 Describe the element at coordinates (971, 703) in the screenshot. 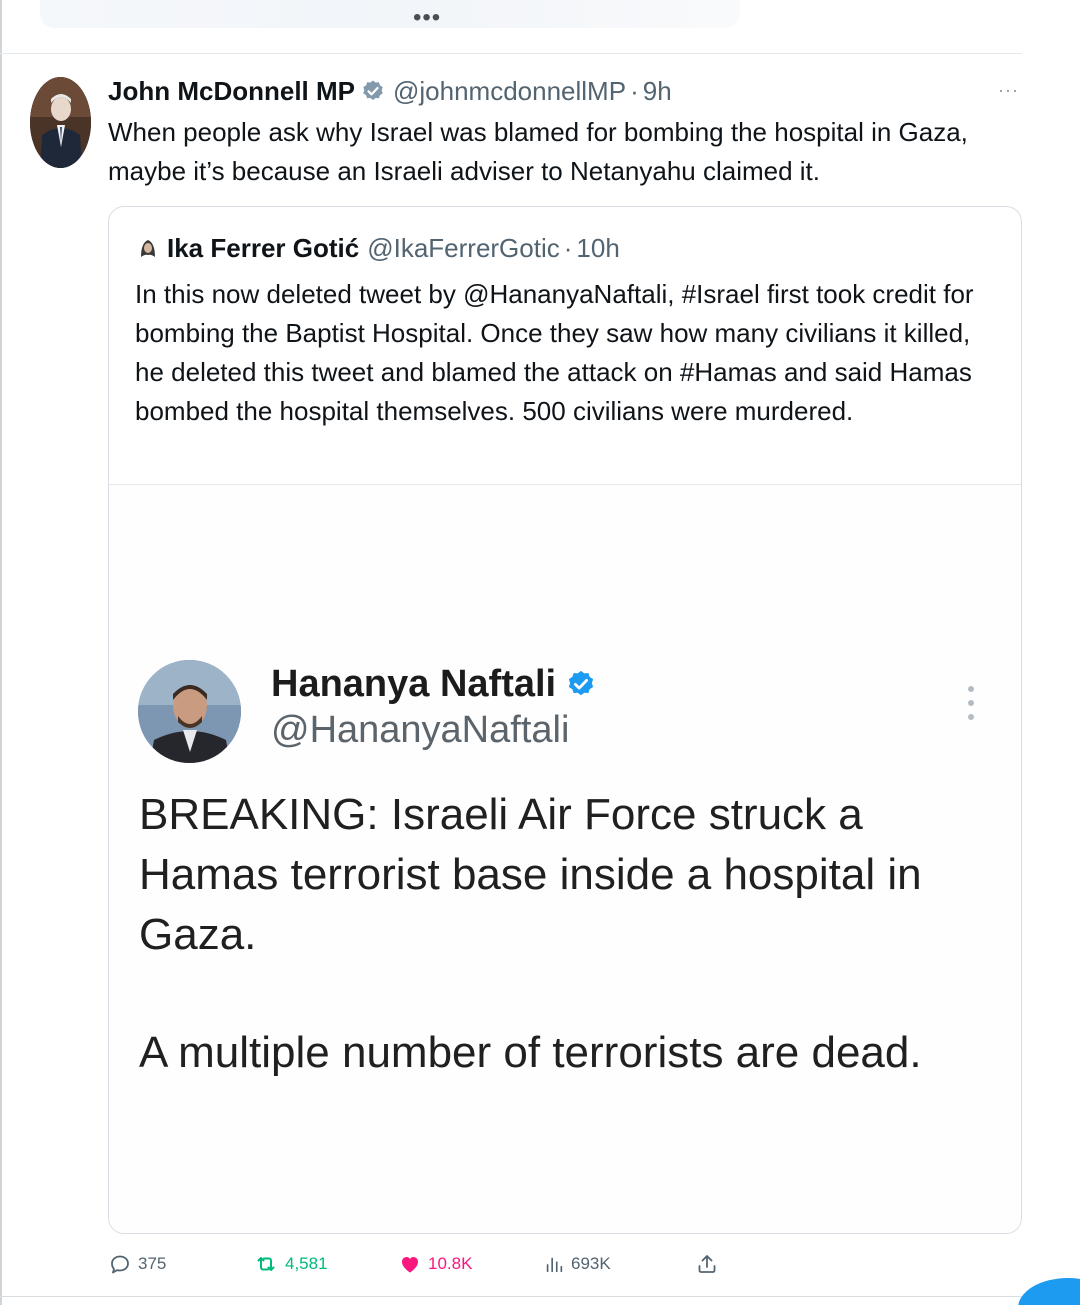

I see `embedded-kebab-icon` at that location.